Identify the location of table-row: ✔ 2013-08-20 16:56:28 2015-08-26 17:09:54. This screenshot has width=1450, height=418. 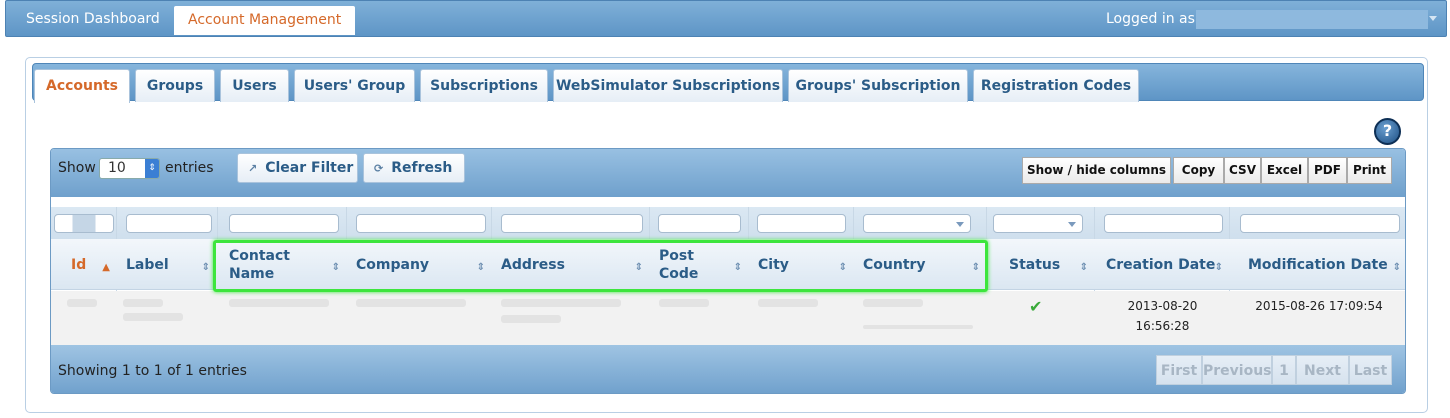
(728, 318).